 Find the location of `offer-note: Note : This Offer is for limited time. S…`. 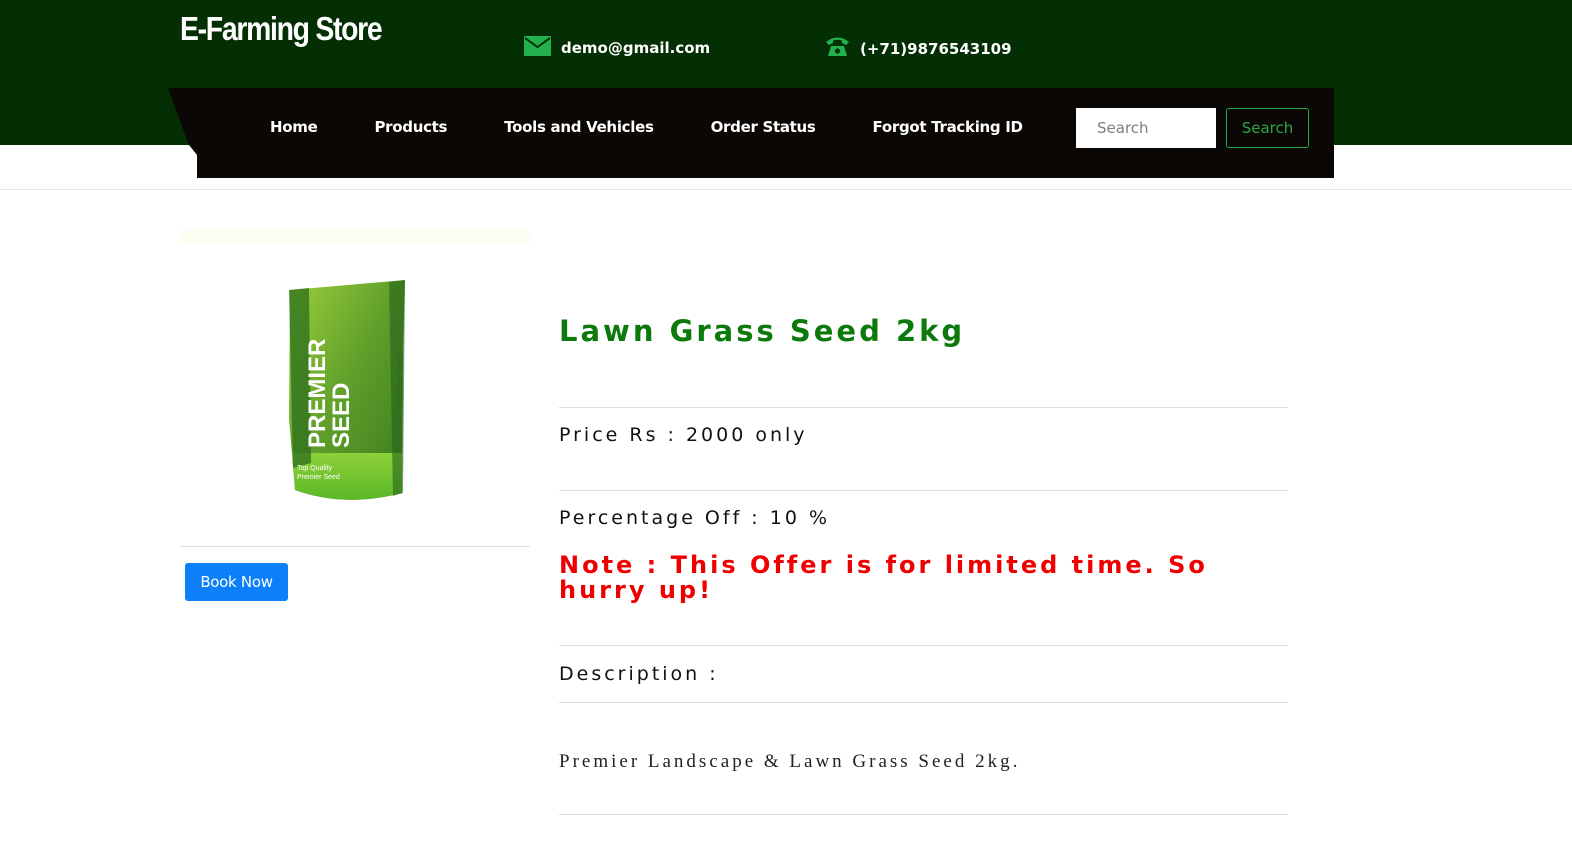

offer-note: Note : This Offer is for limited time. S… is located at coordinates (883, 577).